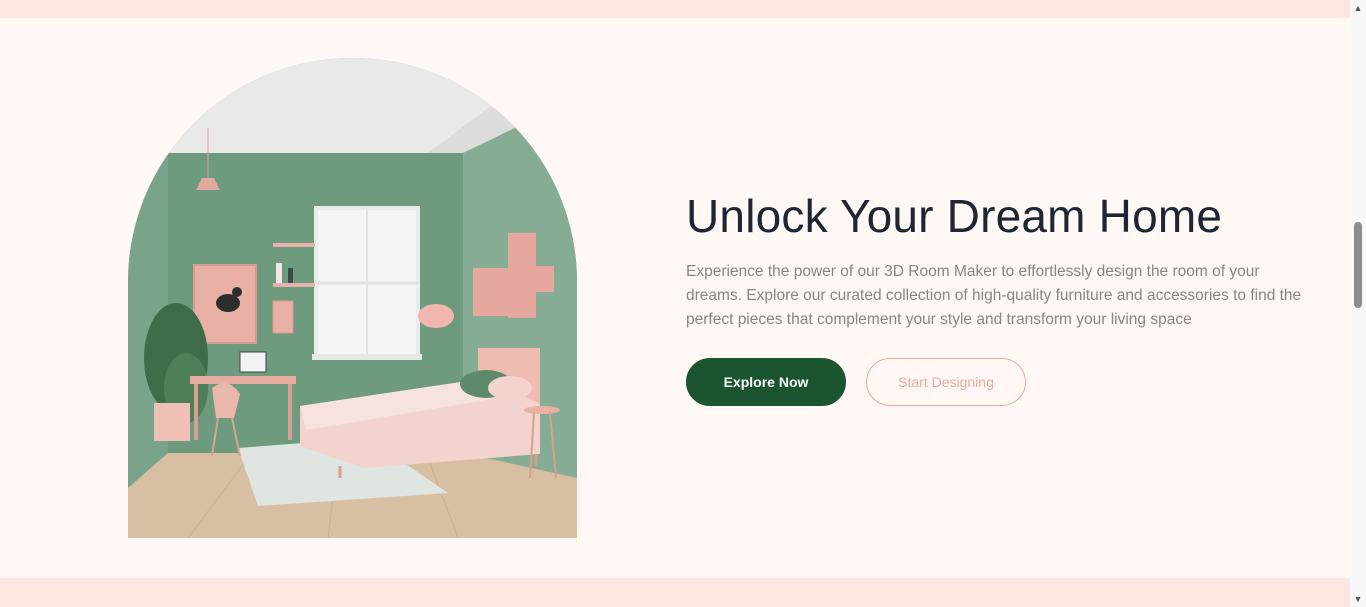  What do you see at coordinates (946, 382) in the screenshot?
I see `start-designing-button: Start Designing` at bounding box center [946, 382].